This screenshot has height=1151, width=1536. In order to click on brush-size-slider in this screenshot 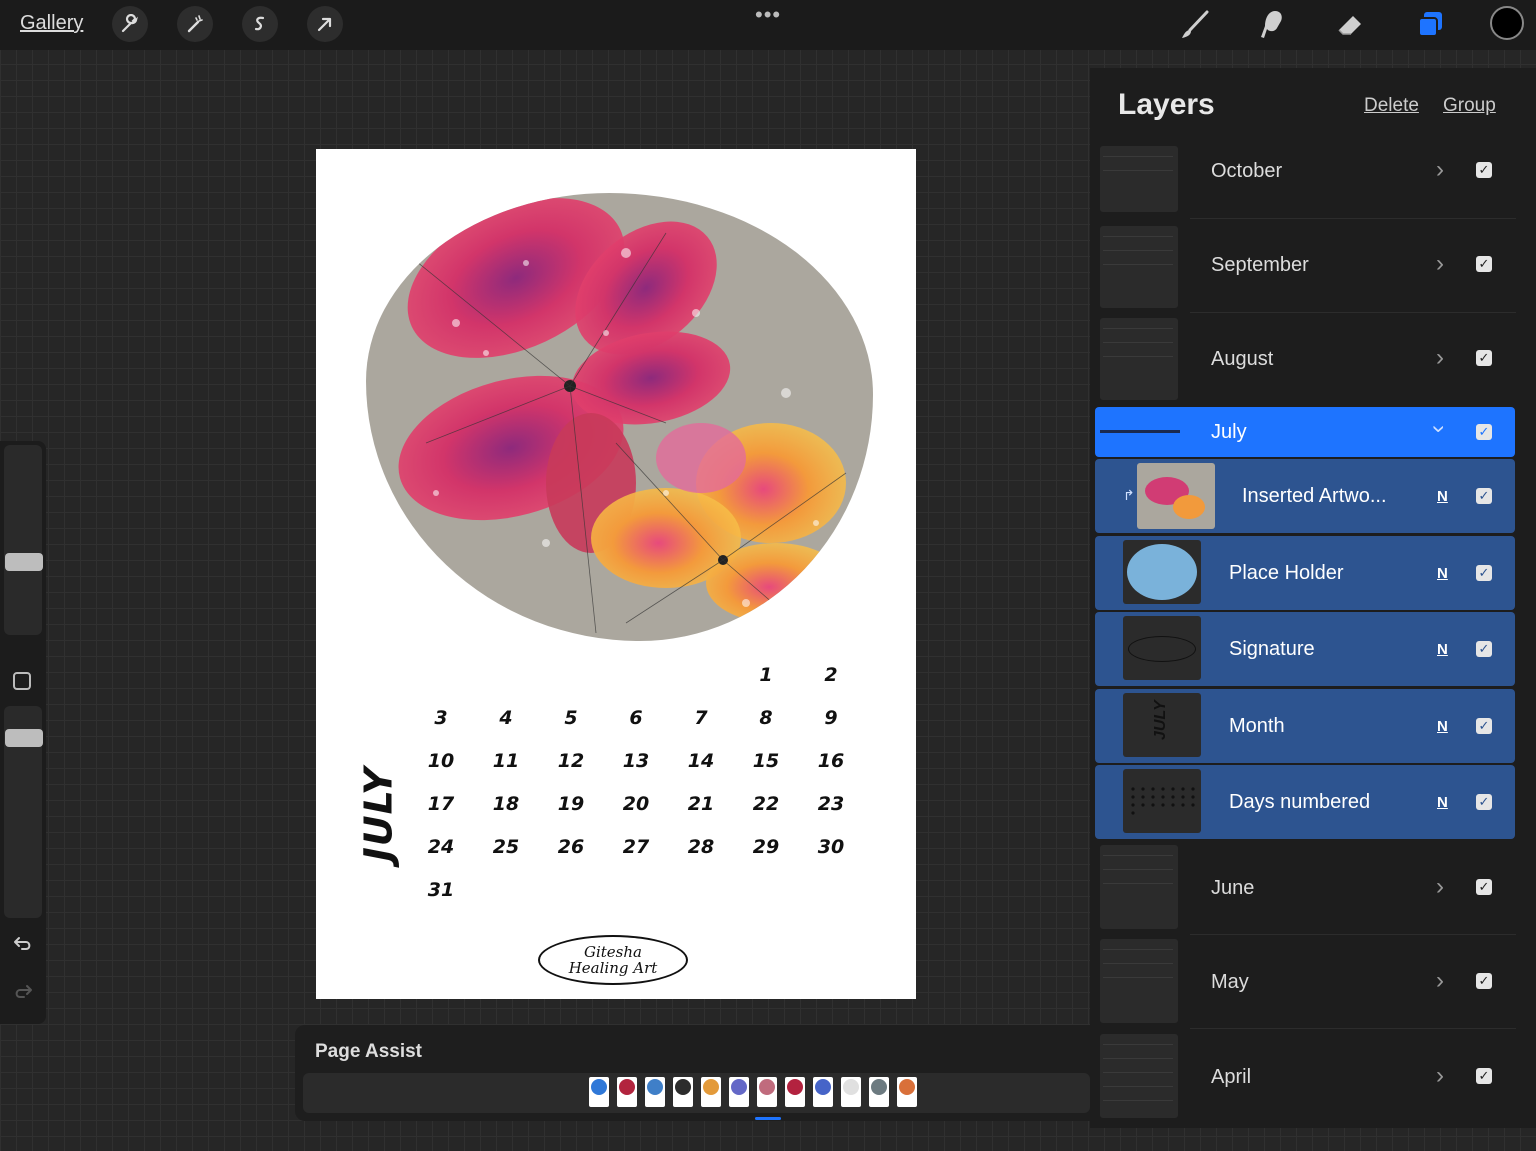, I will do `click(23, 540)`.